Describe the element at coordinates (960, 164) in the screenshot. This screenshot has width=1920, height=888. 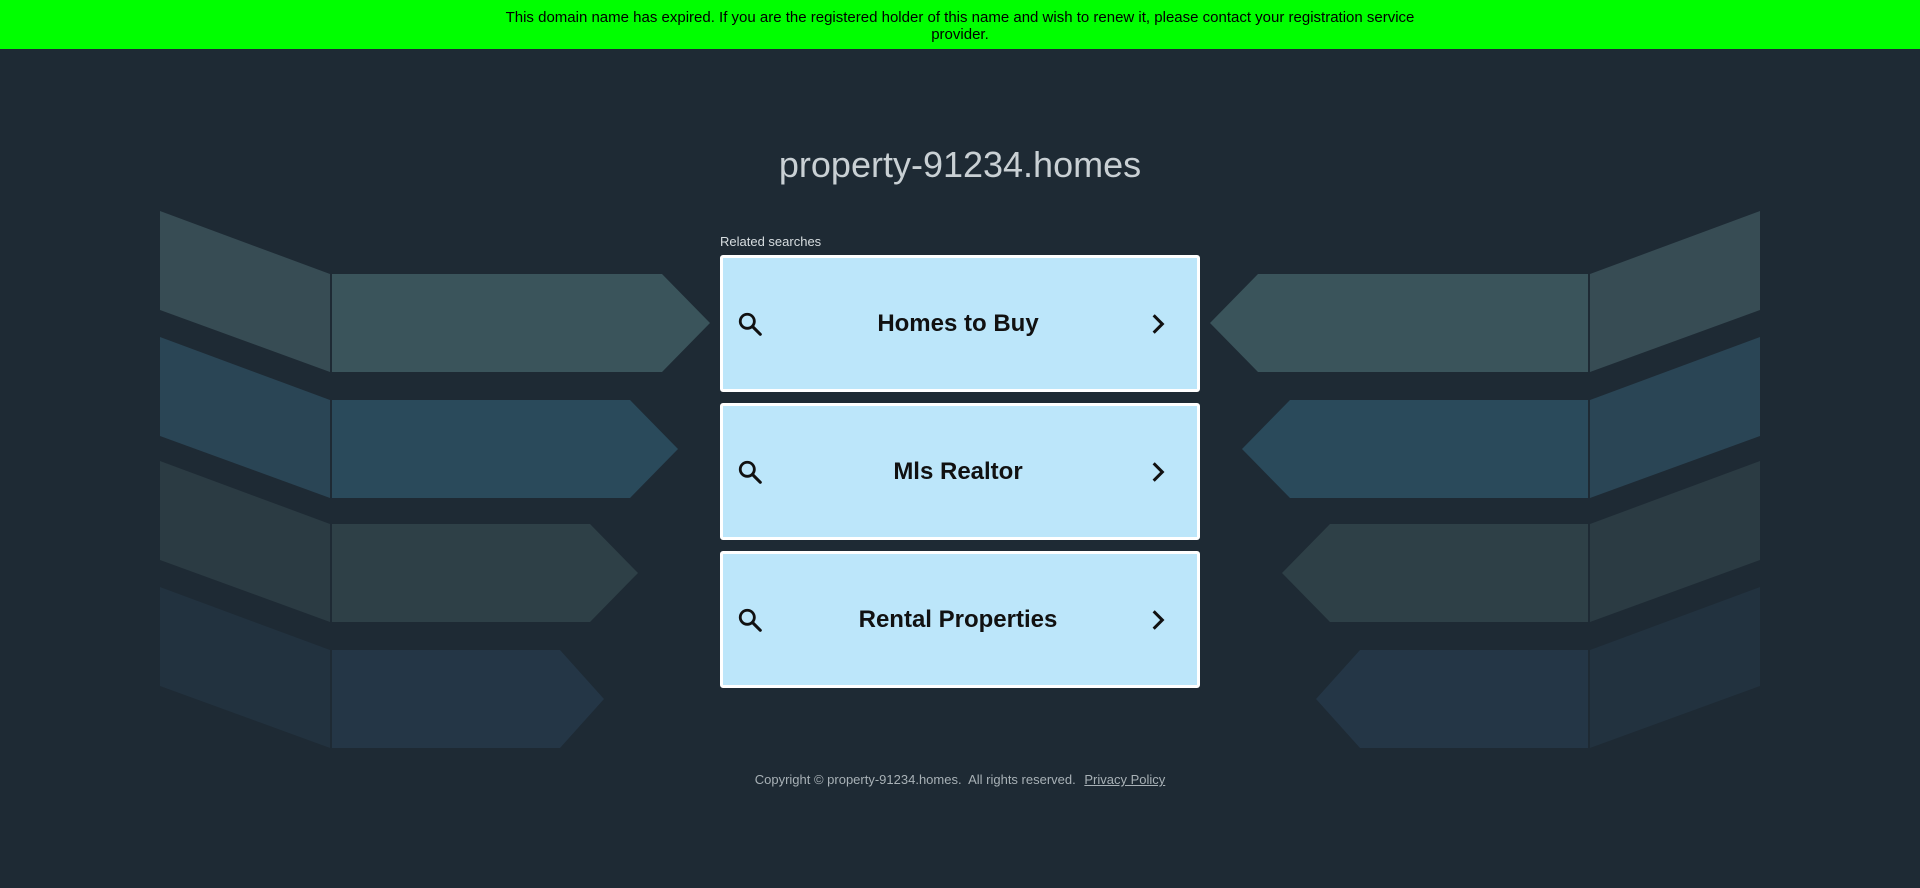
I see `domain-title: property-91234.homes` at that location.